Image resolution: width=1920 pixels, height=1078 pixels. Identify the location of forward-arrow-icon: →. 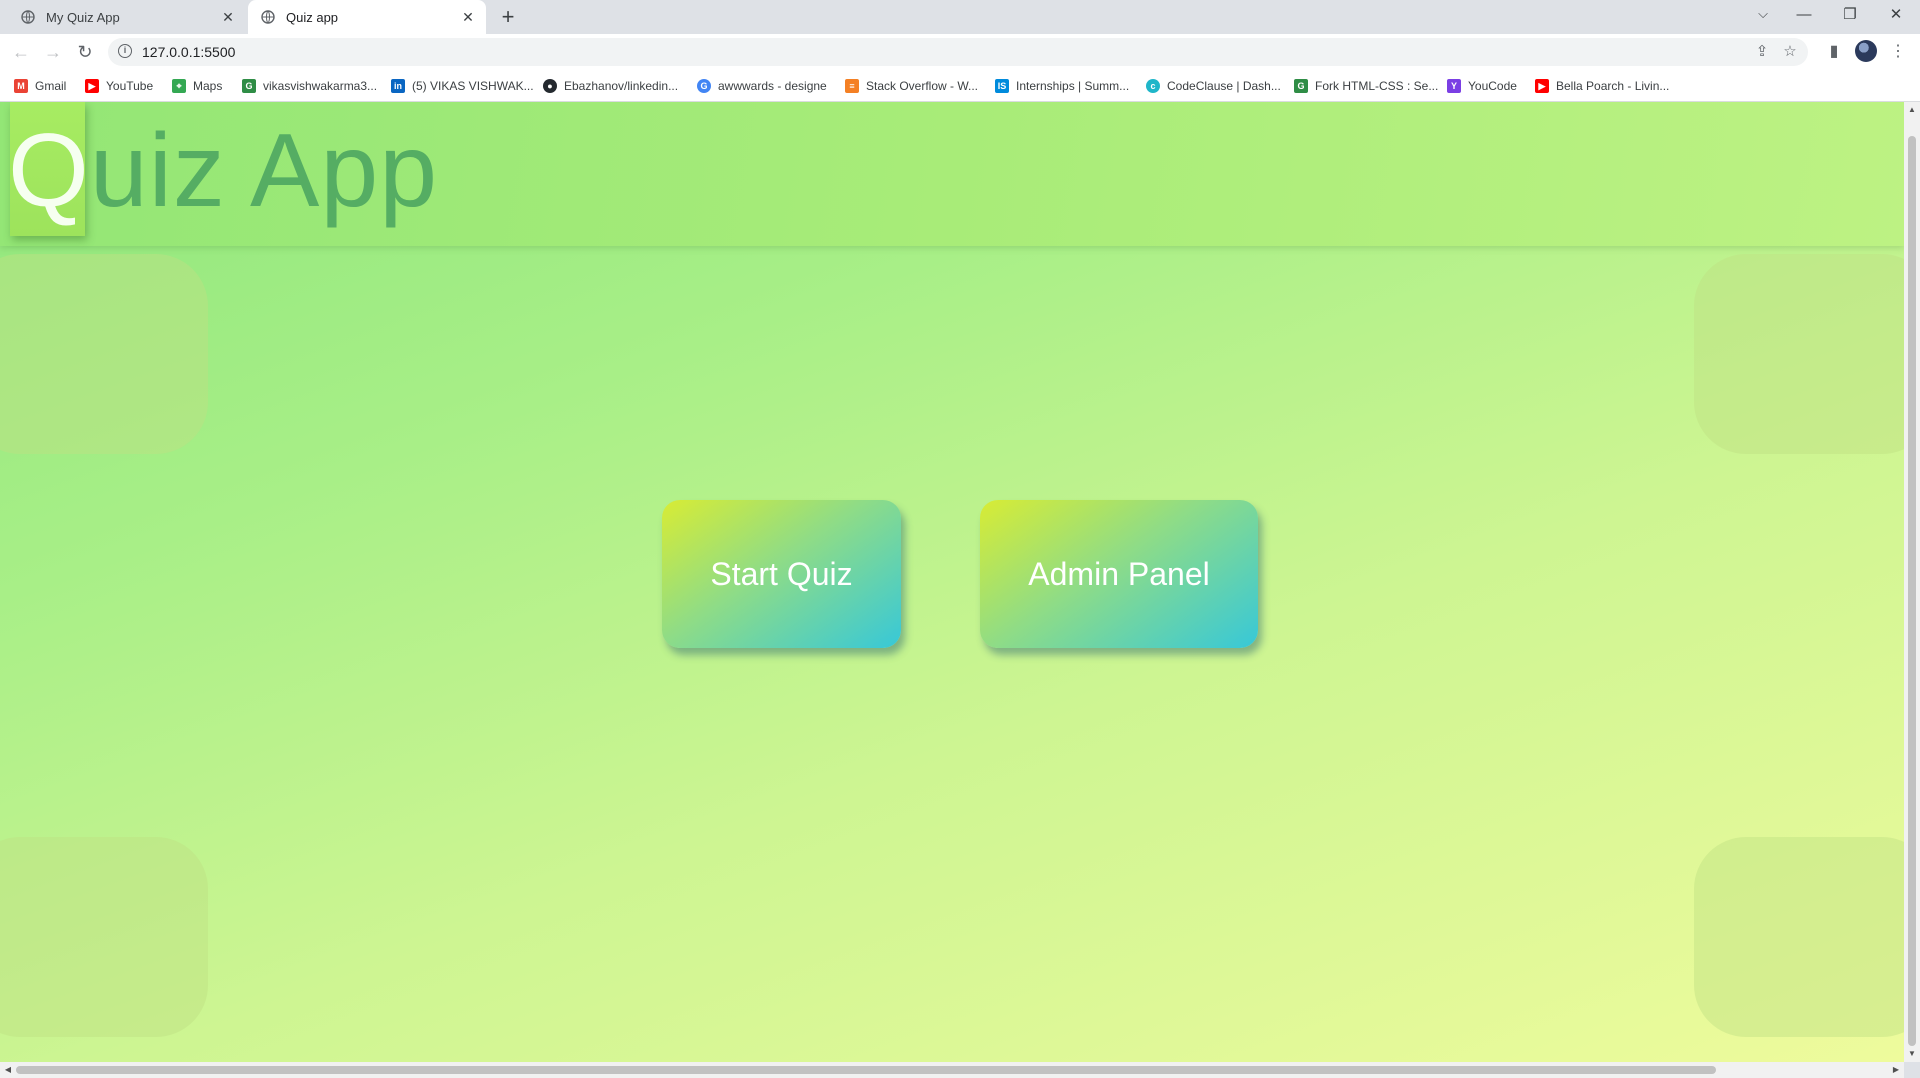
(53, 52).